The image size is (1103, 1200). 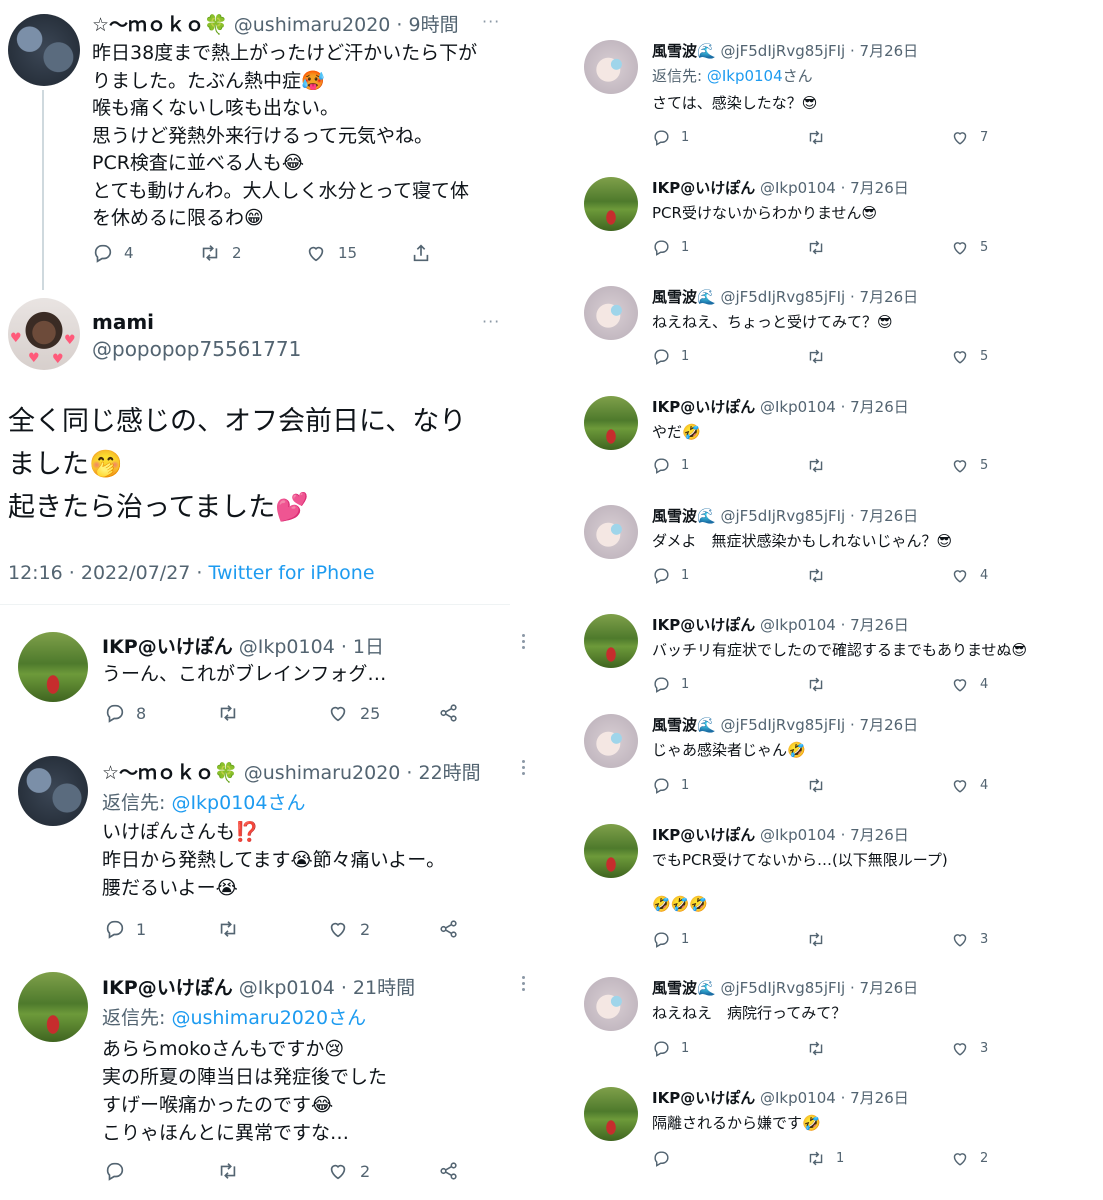 What do you see at coordinates (123, 322) in the screenshot?
I see `author-name: mami` at bounding box center [123, 322].